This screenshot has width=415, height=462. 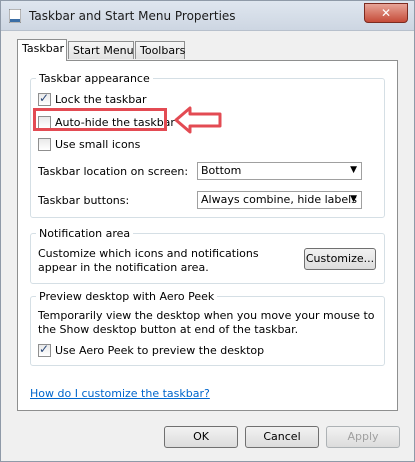 What do you see at coordinates (44, 98) in the screenshot?
I see `lock-taskbar-checkbox` at bounding box center [44, 98].